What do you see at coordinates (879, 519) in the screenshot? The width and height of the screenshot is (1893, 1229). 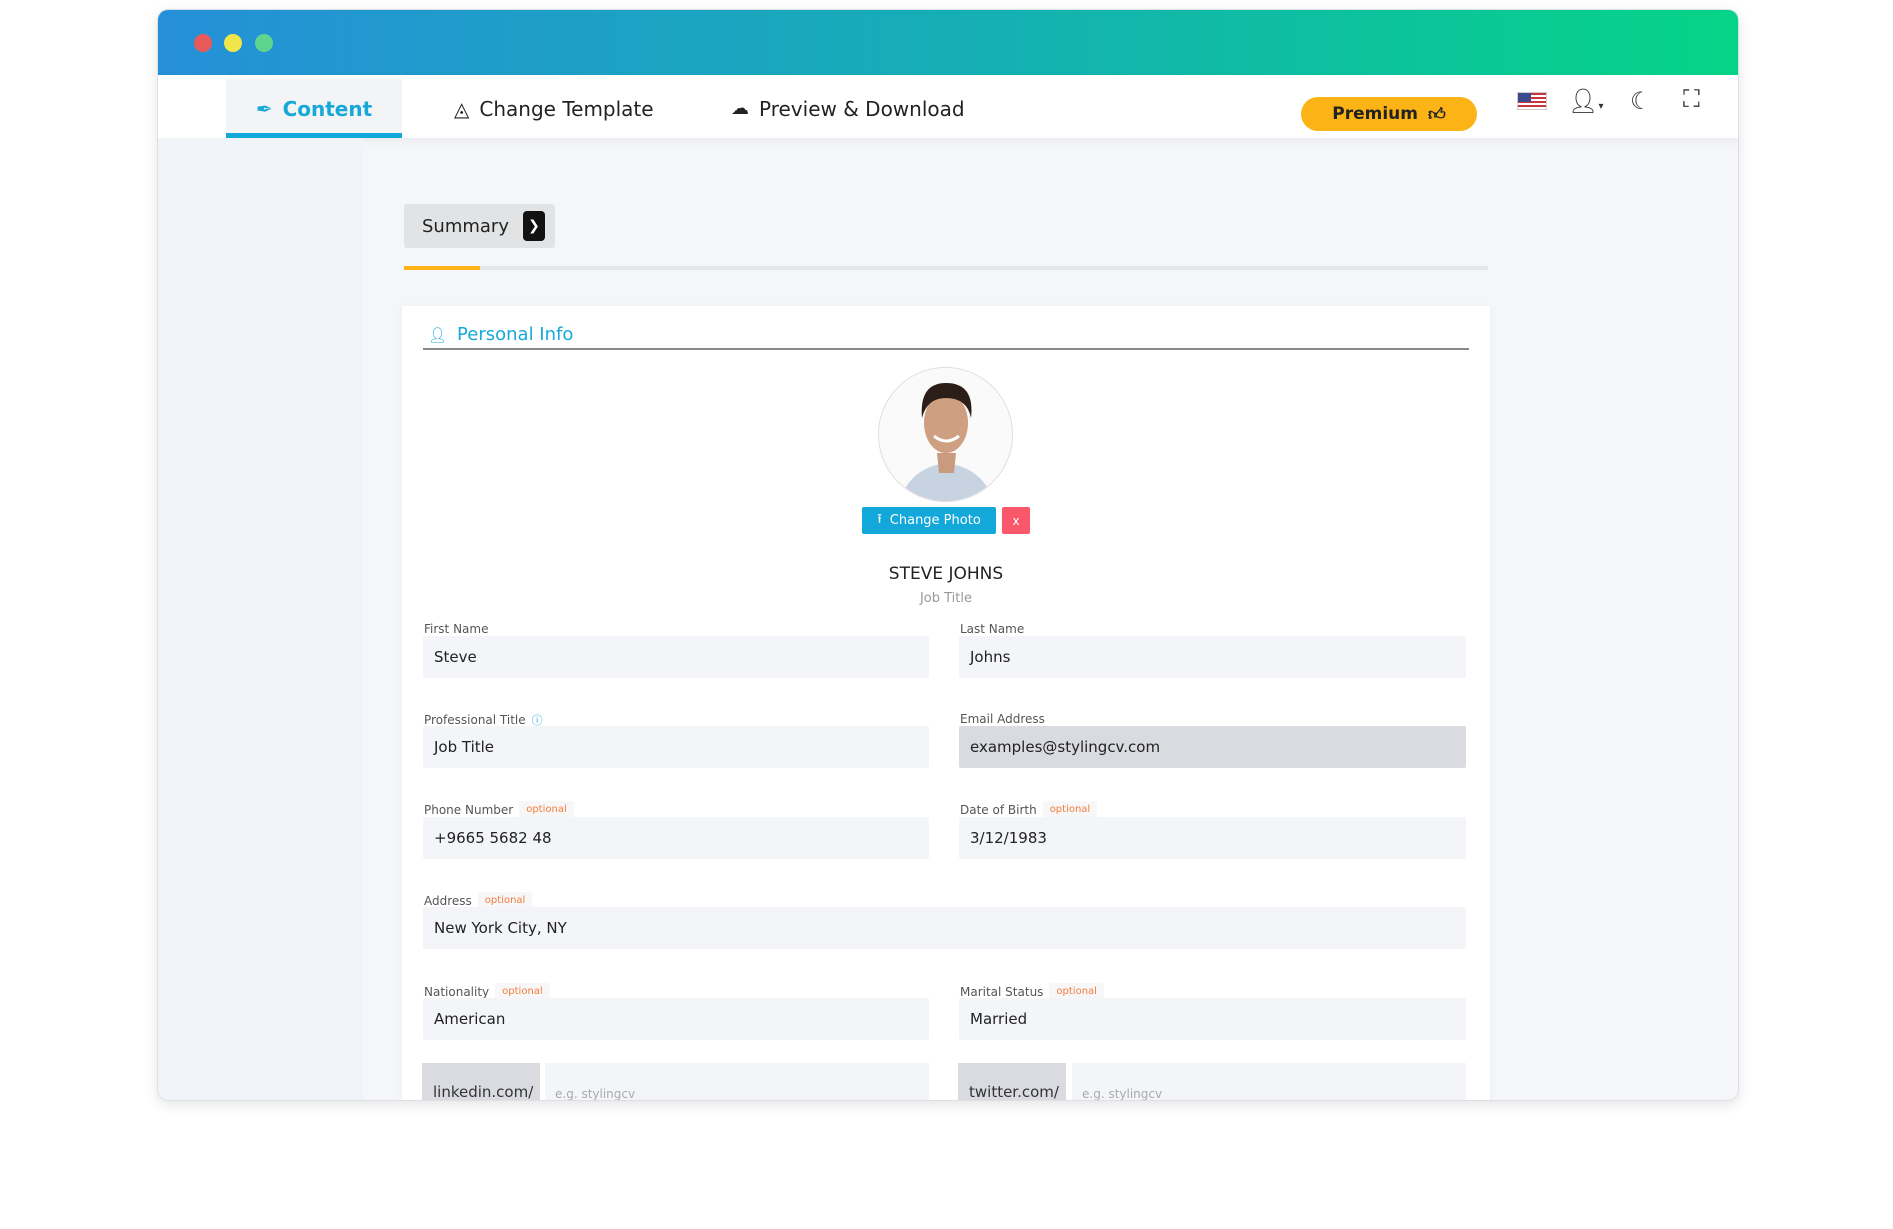 I see `upload-icon: ⭱` at bounding box center [879, 519].